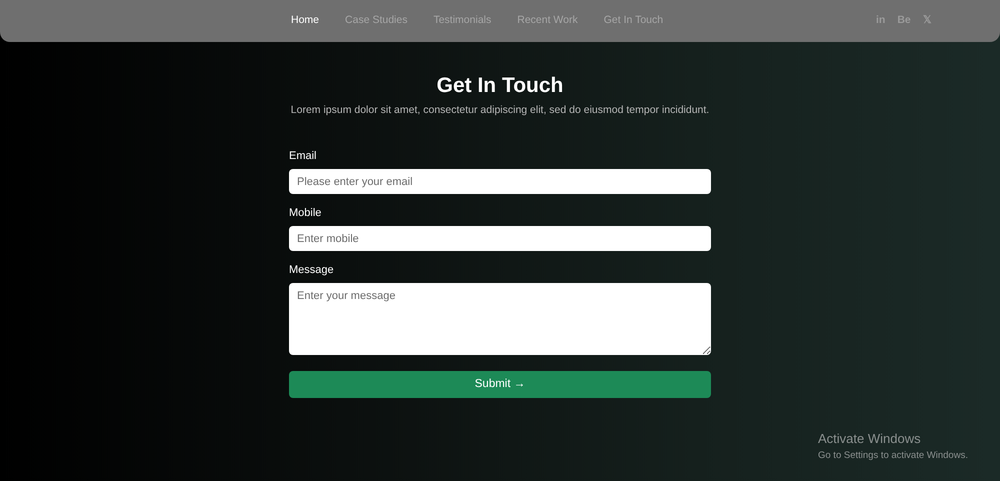  What do you see at coordinates (305, 213) in the screenshot?
I see `field-label: Mobile` at bounding box center [305, 213].